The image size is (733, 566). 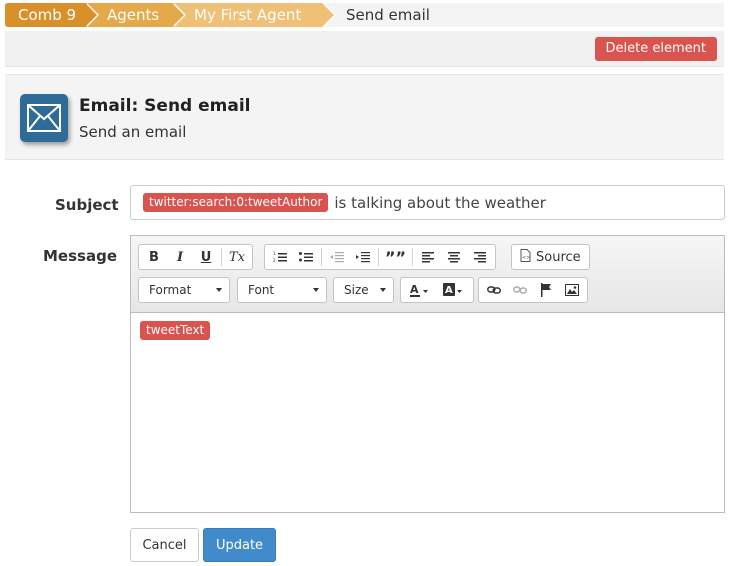 I want to click on subject-text: is talking about the weather, so click(x=440, y=202).